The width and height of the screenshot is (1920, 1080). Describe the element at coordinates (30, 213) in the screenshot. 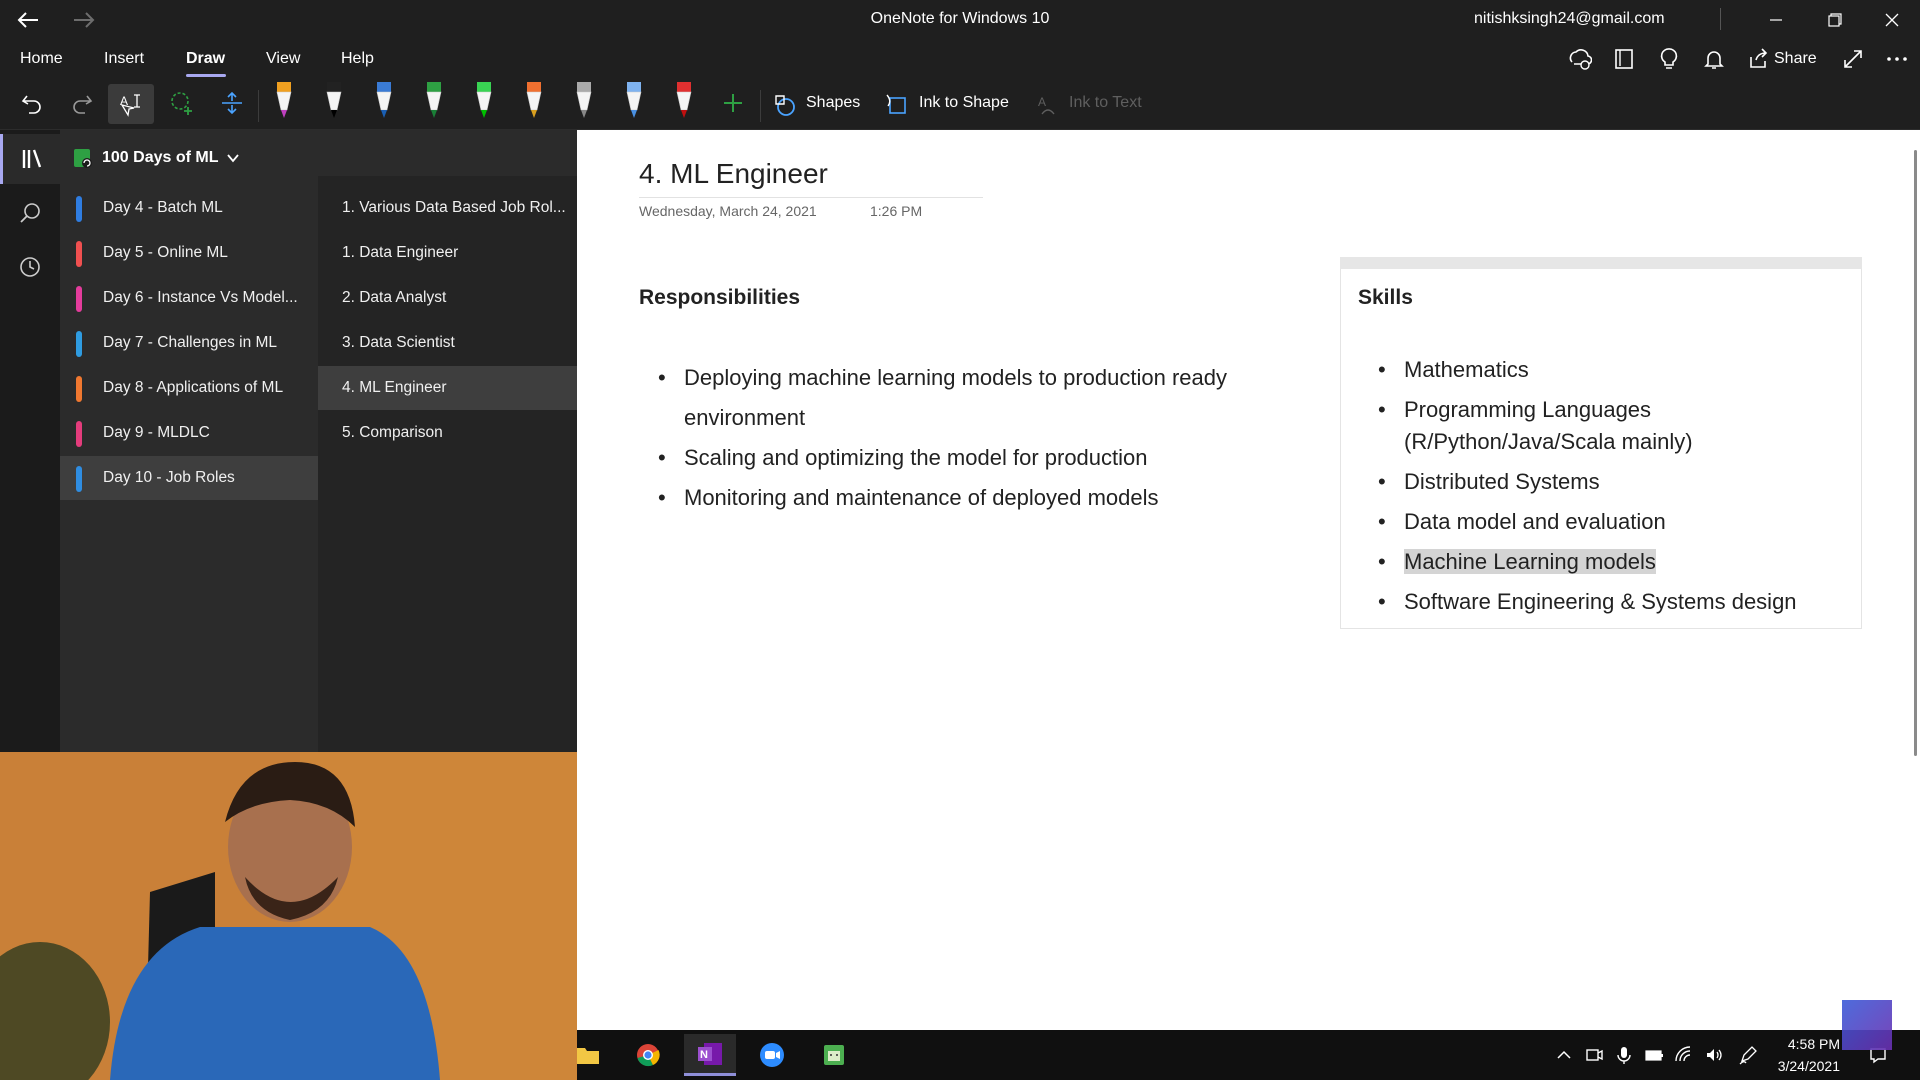

I see `search-nav` at that location.